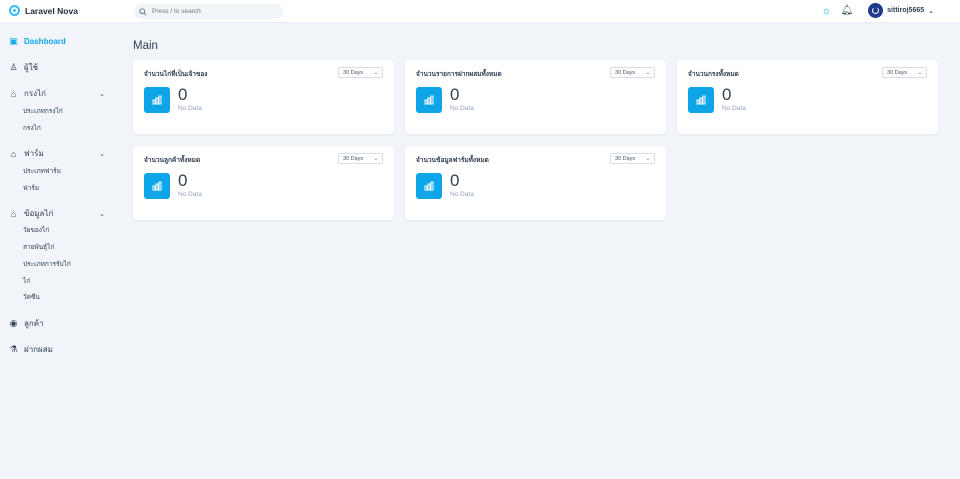 This screenshot has height=479, width=960. I want to click on sidebar-item-label: ลูกค้า, so click(34, 323).